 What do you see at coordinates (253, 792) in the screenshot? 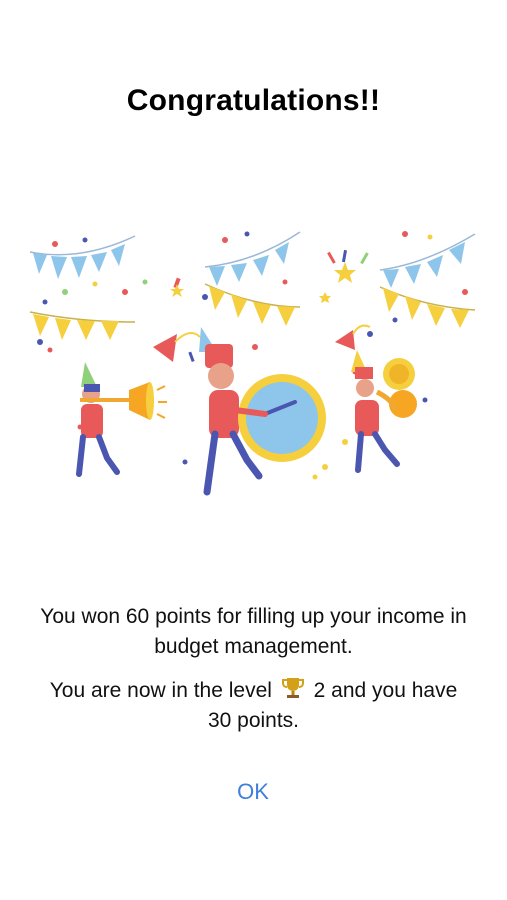
I see `ok-button: OK` at bounding box center [253, 792].